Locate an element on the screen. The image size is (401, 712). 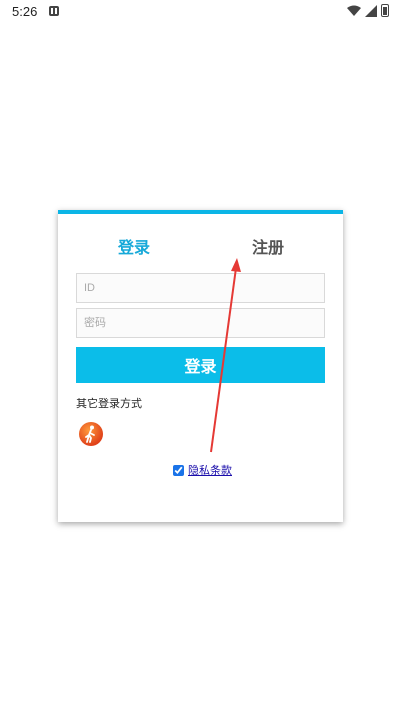
walking-person-icon is located at coordinates (91, 434).